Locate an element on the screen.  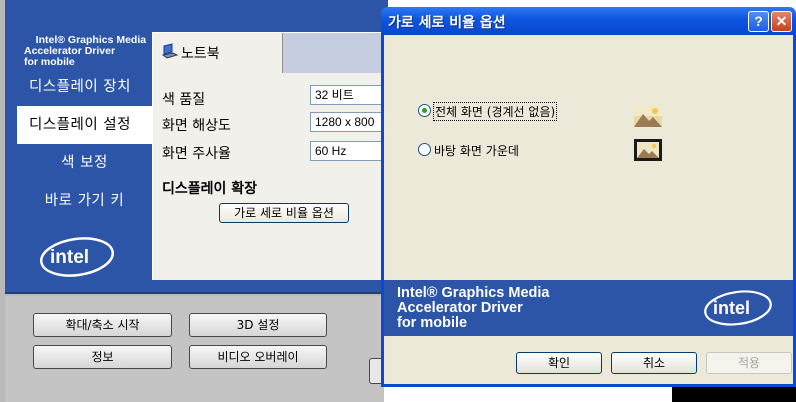
resolution-select: 1280 x 800 is located at coordinates (350, 122).